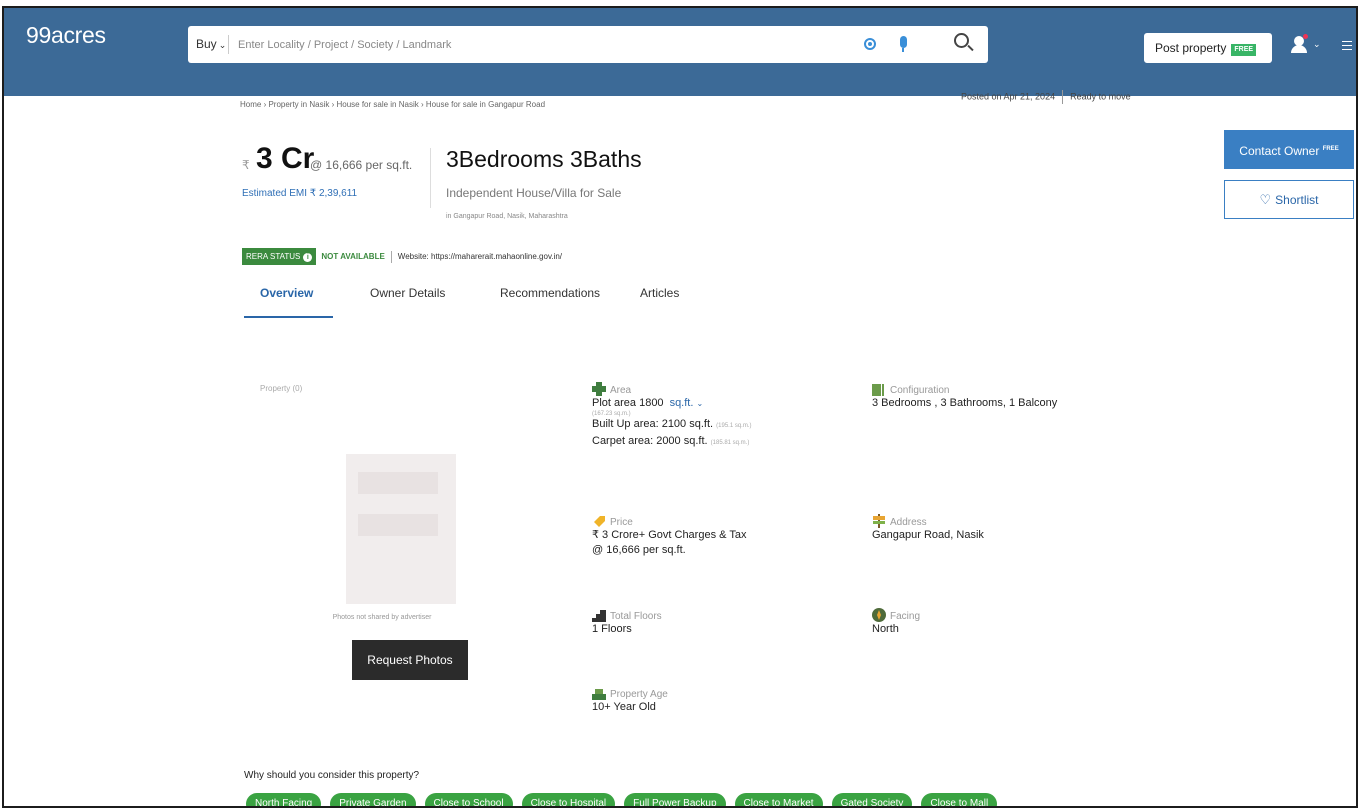 The image size is (1360, 812). I want to click on post-property-button: Post property FREE, so click(1208, 48).